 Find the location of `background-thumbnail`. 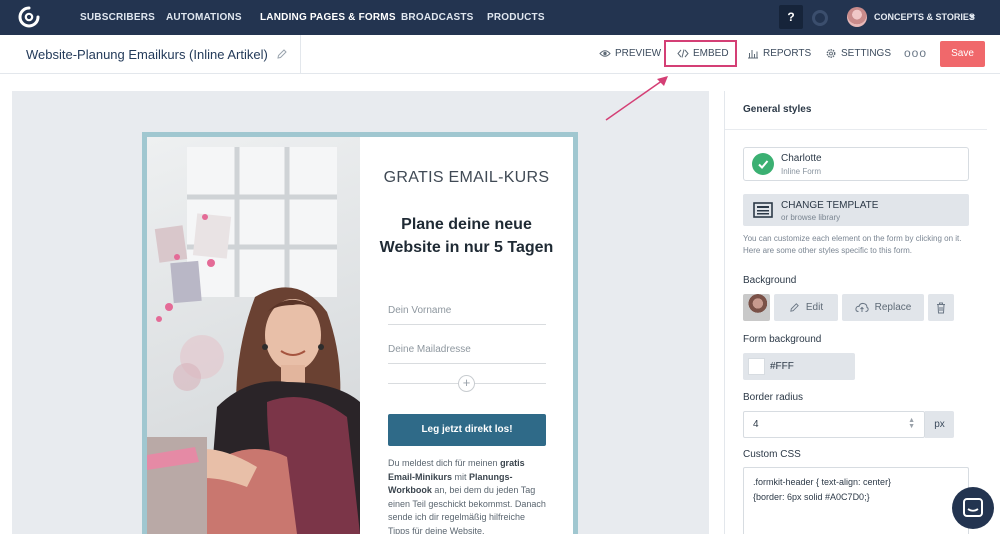

background-thumbnail is located at coordinates (756, 307).